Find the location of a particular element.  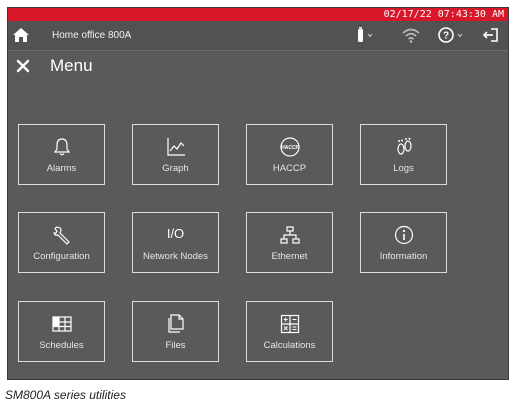

tile-label: Alarms is located at coordinates (61, 168).